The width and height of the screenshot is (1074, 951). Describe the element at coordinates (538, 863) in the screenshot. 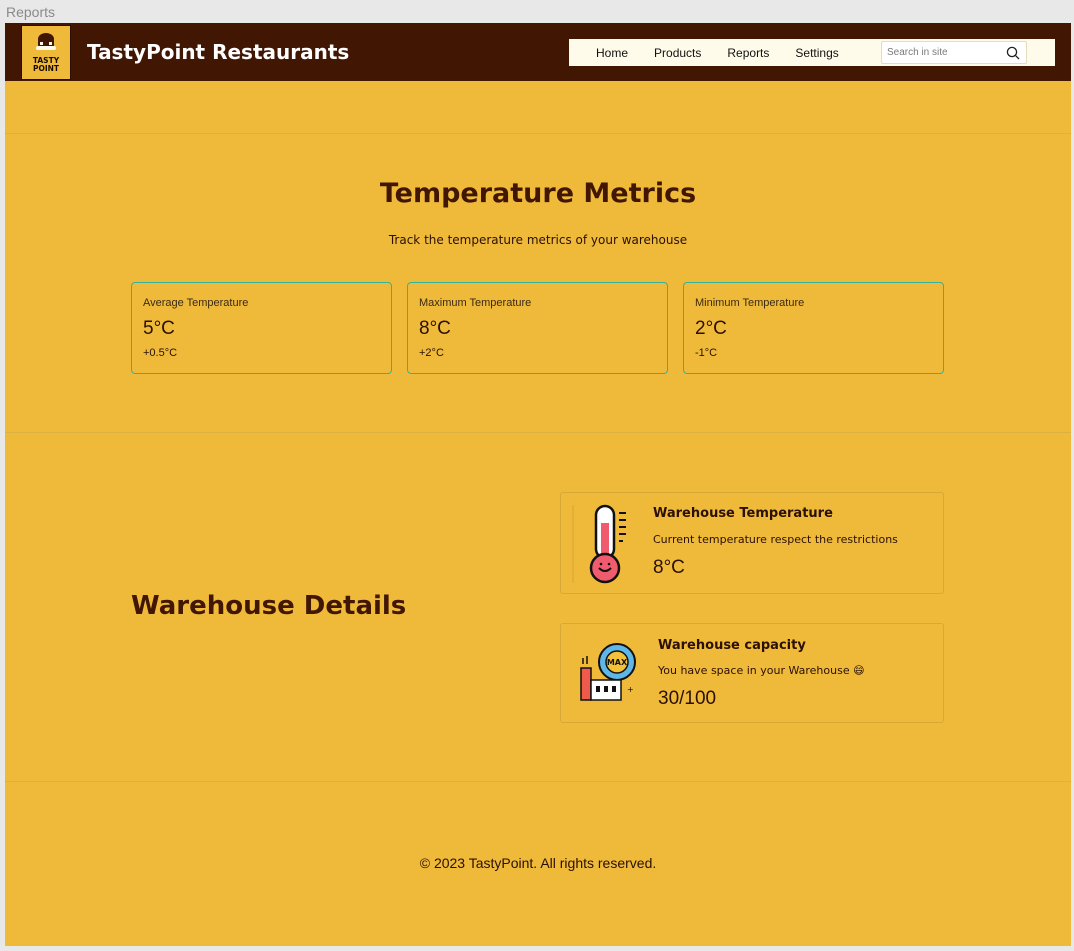

I see `footer-copyright: © 2023 TastyPoint. All rights reserved.` at that location.